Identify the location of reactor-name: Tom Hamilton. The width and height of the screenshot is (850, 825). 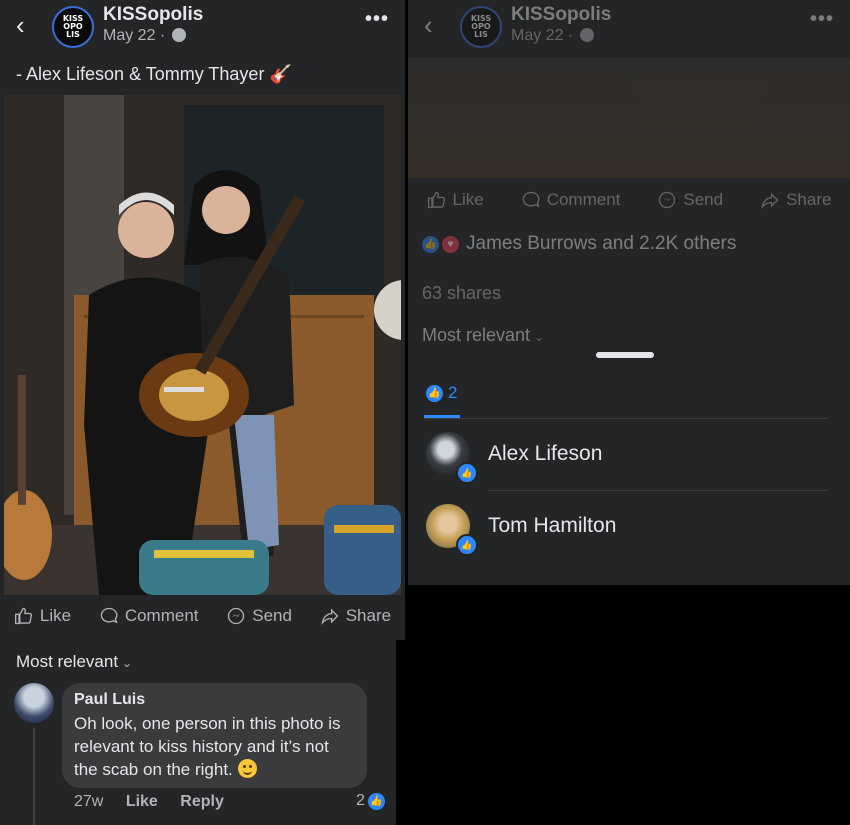
(552, 526).